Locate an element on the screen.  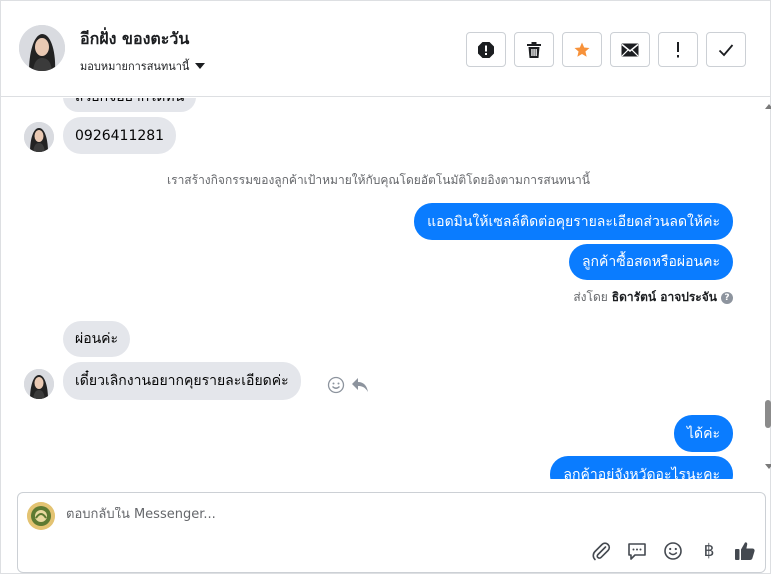
exclamation-icon is located at coordinates (678, 49).